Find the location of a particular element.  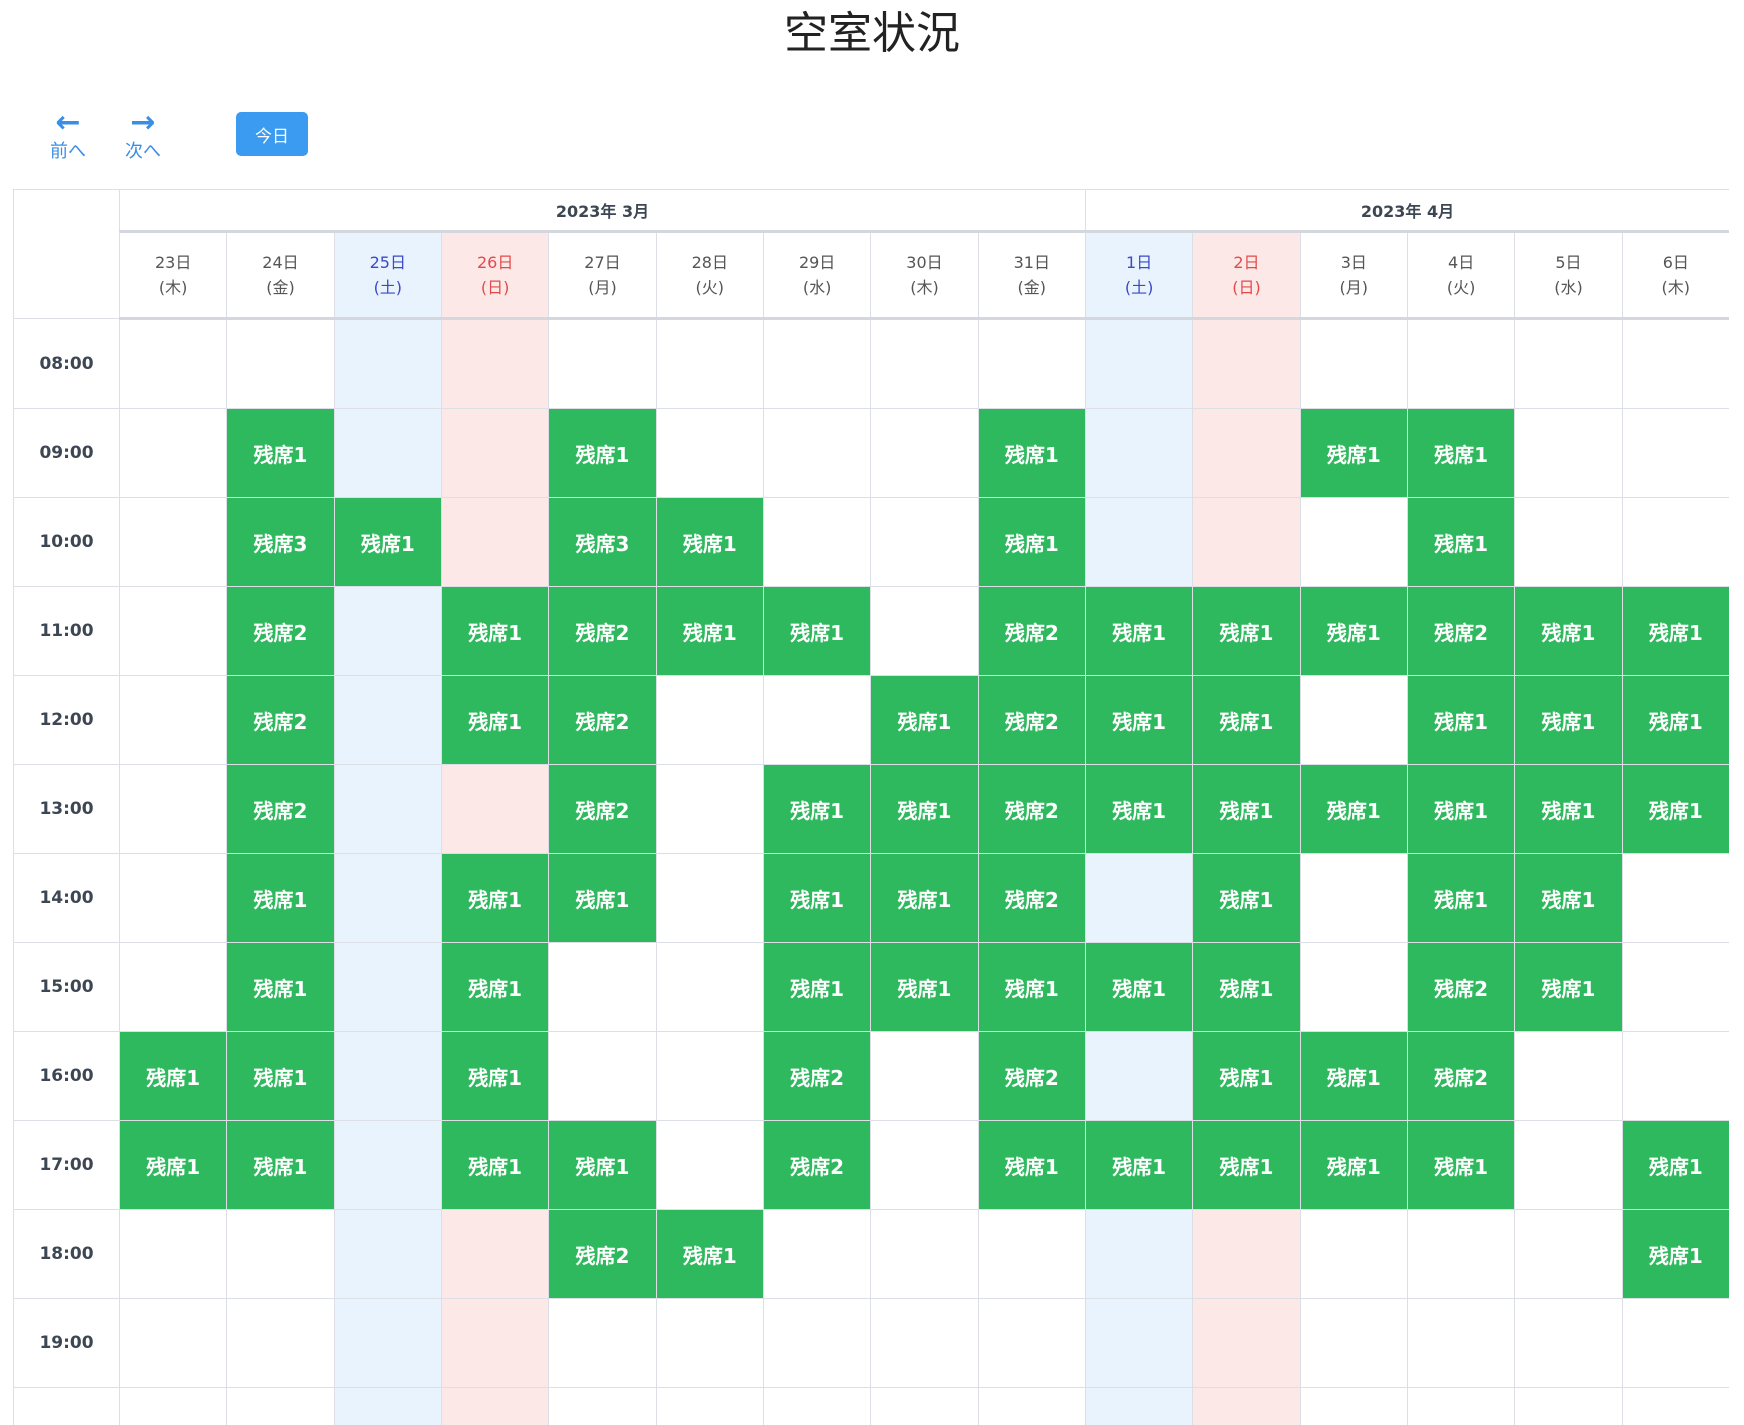

time-row: 09:00 残席1 残席1 残席1 残席1 残席1 is located at coordinates (871, 453).